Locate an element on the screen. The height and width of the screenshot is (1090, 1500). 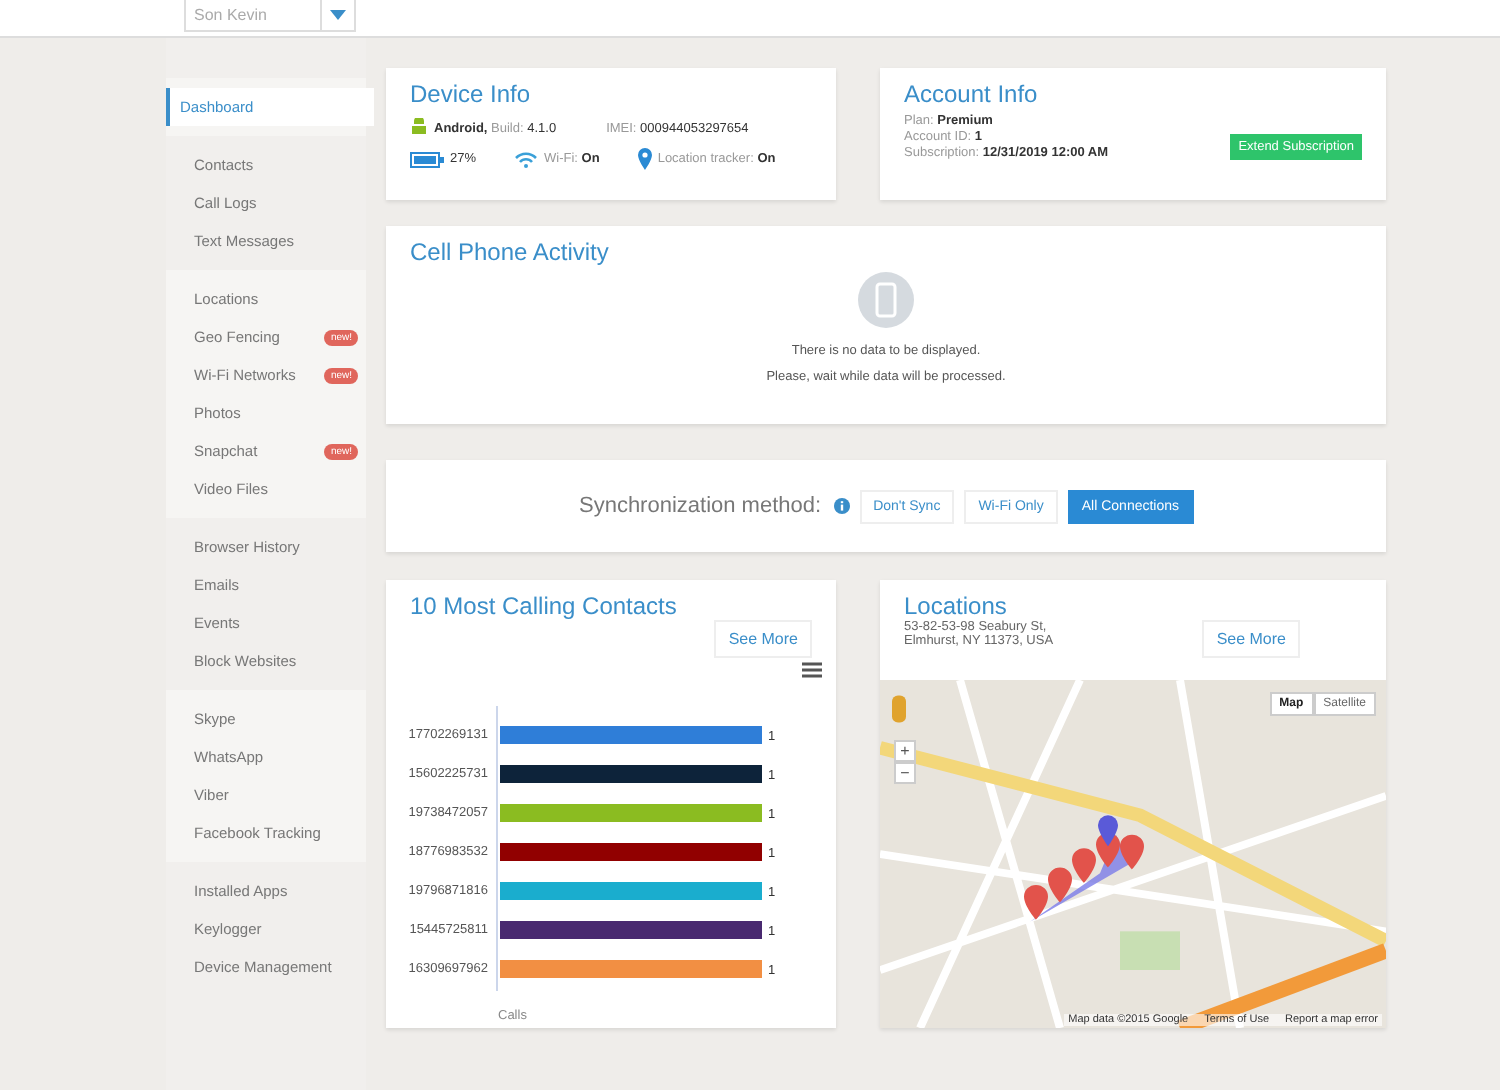
card-title: Account Info is located at coordinates (972, 94).